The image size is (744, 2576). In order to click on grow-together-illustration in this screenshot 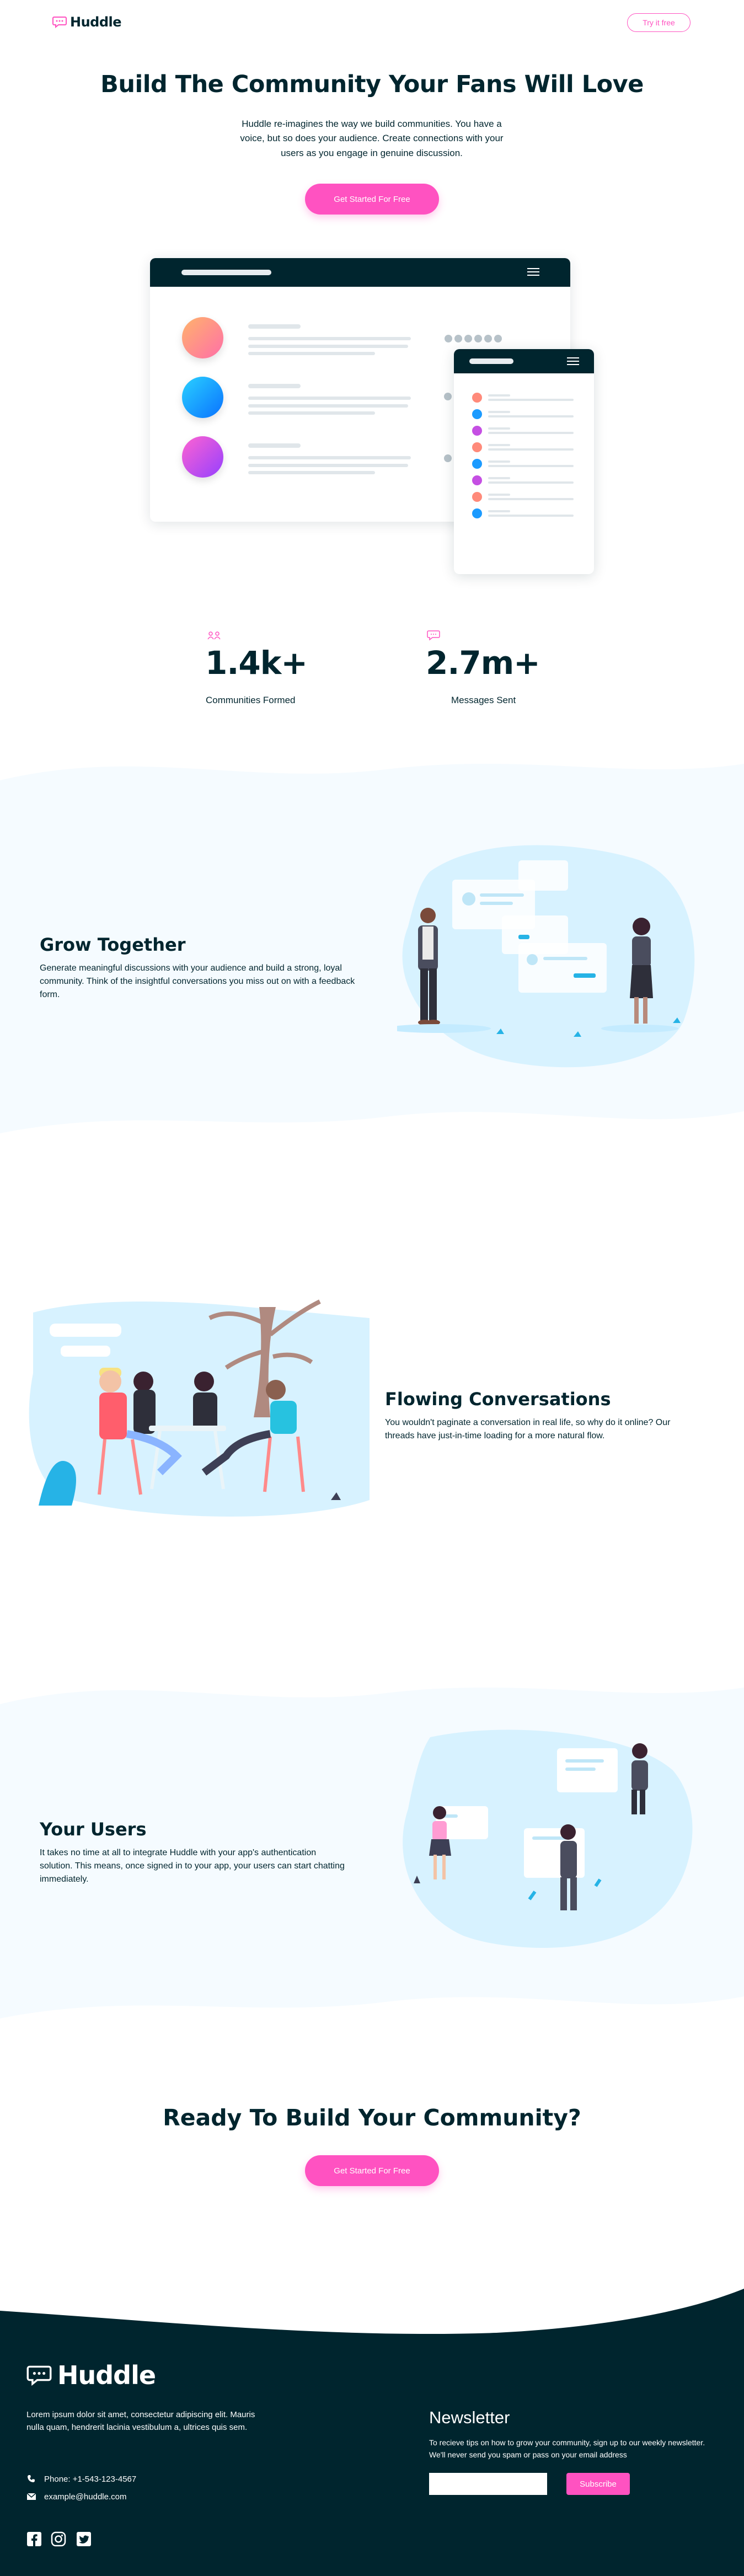, I will do `click(546, 956)`.